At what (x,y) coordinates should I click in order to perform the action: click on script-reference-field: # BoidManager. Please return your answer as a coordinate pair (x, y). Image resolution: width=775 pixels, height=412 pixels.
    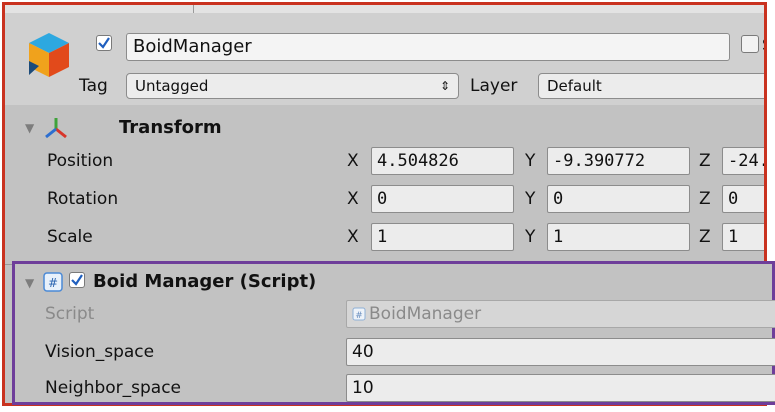
    Looking at the image, I should click on (560, 314).